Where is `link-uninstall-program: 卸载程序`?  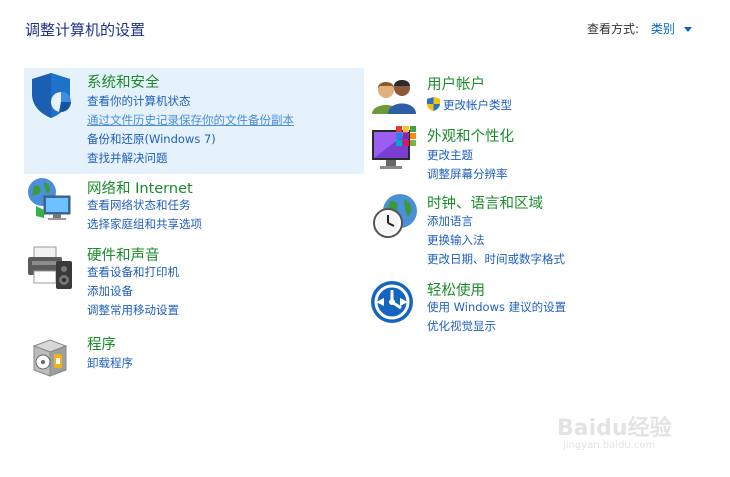
link-uninstall-program: 卸载程序 is located at coordinates (110, 363).